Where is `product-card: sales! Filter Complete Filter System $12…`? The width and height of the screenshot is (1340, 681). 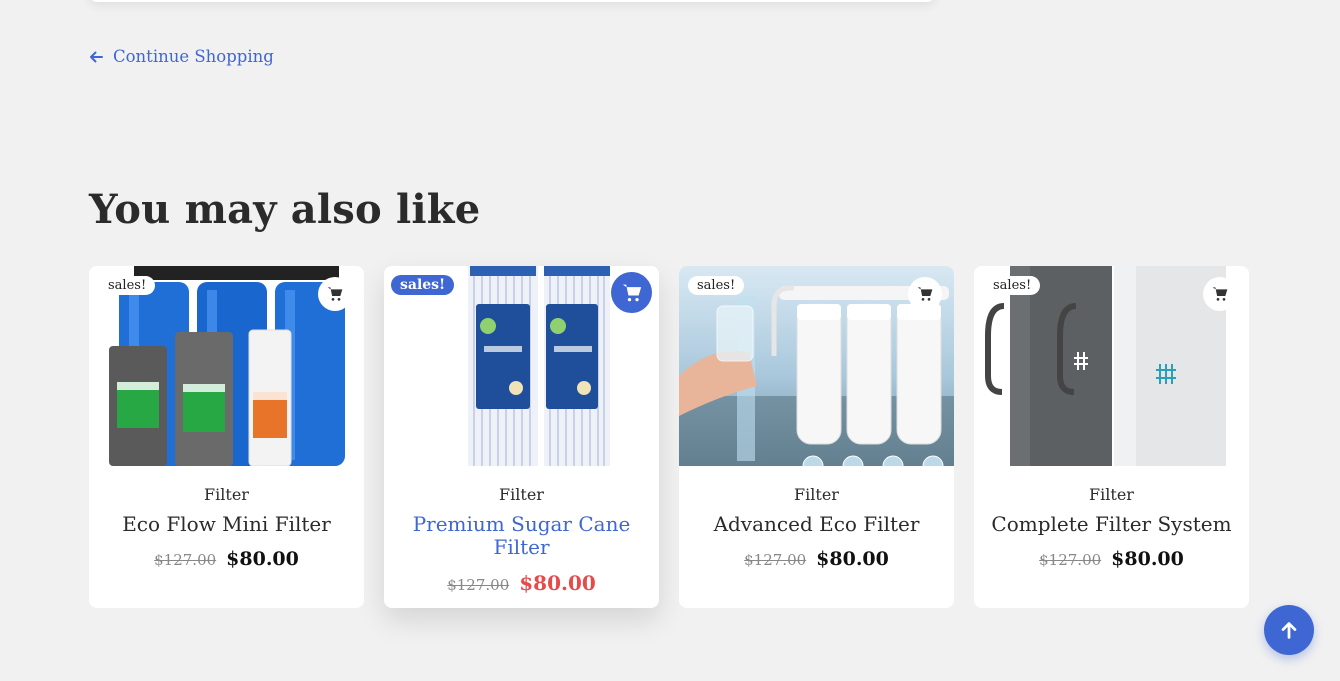 product-card: sales! Filter Complete Filter System $12… is located at coordinates (1111, 437).